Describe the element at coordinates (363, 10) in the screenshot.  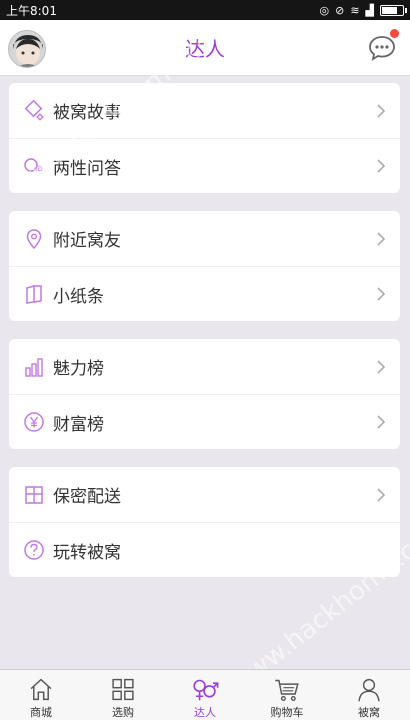
I see `status-icons: ◎ ⊘ ≋ ▟` at that location.